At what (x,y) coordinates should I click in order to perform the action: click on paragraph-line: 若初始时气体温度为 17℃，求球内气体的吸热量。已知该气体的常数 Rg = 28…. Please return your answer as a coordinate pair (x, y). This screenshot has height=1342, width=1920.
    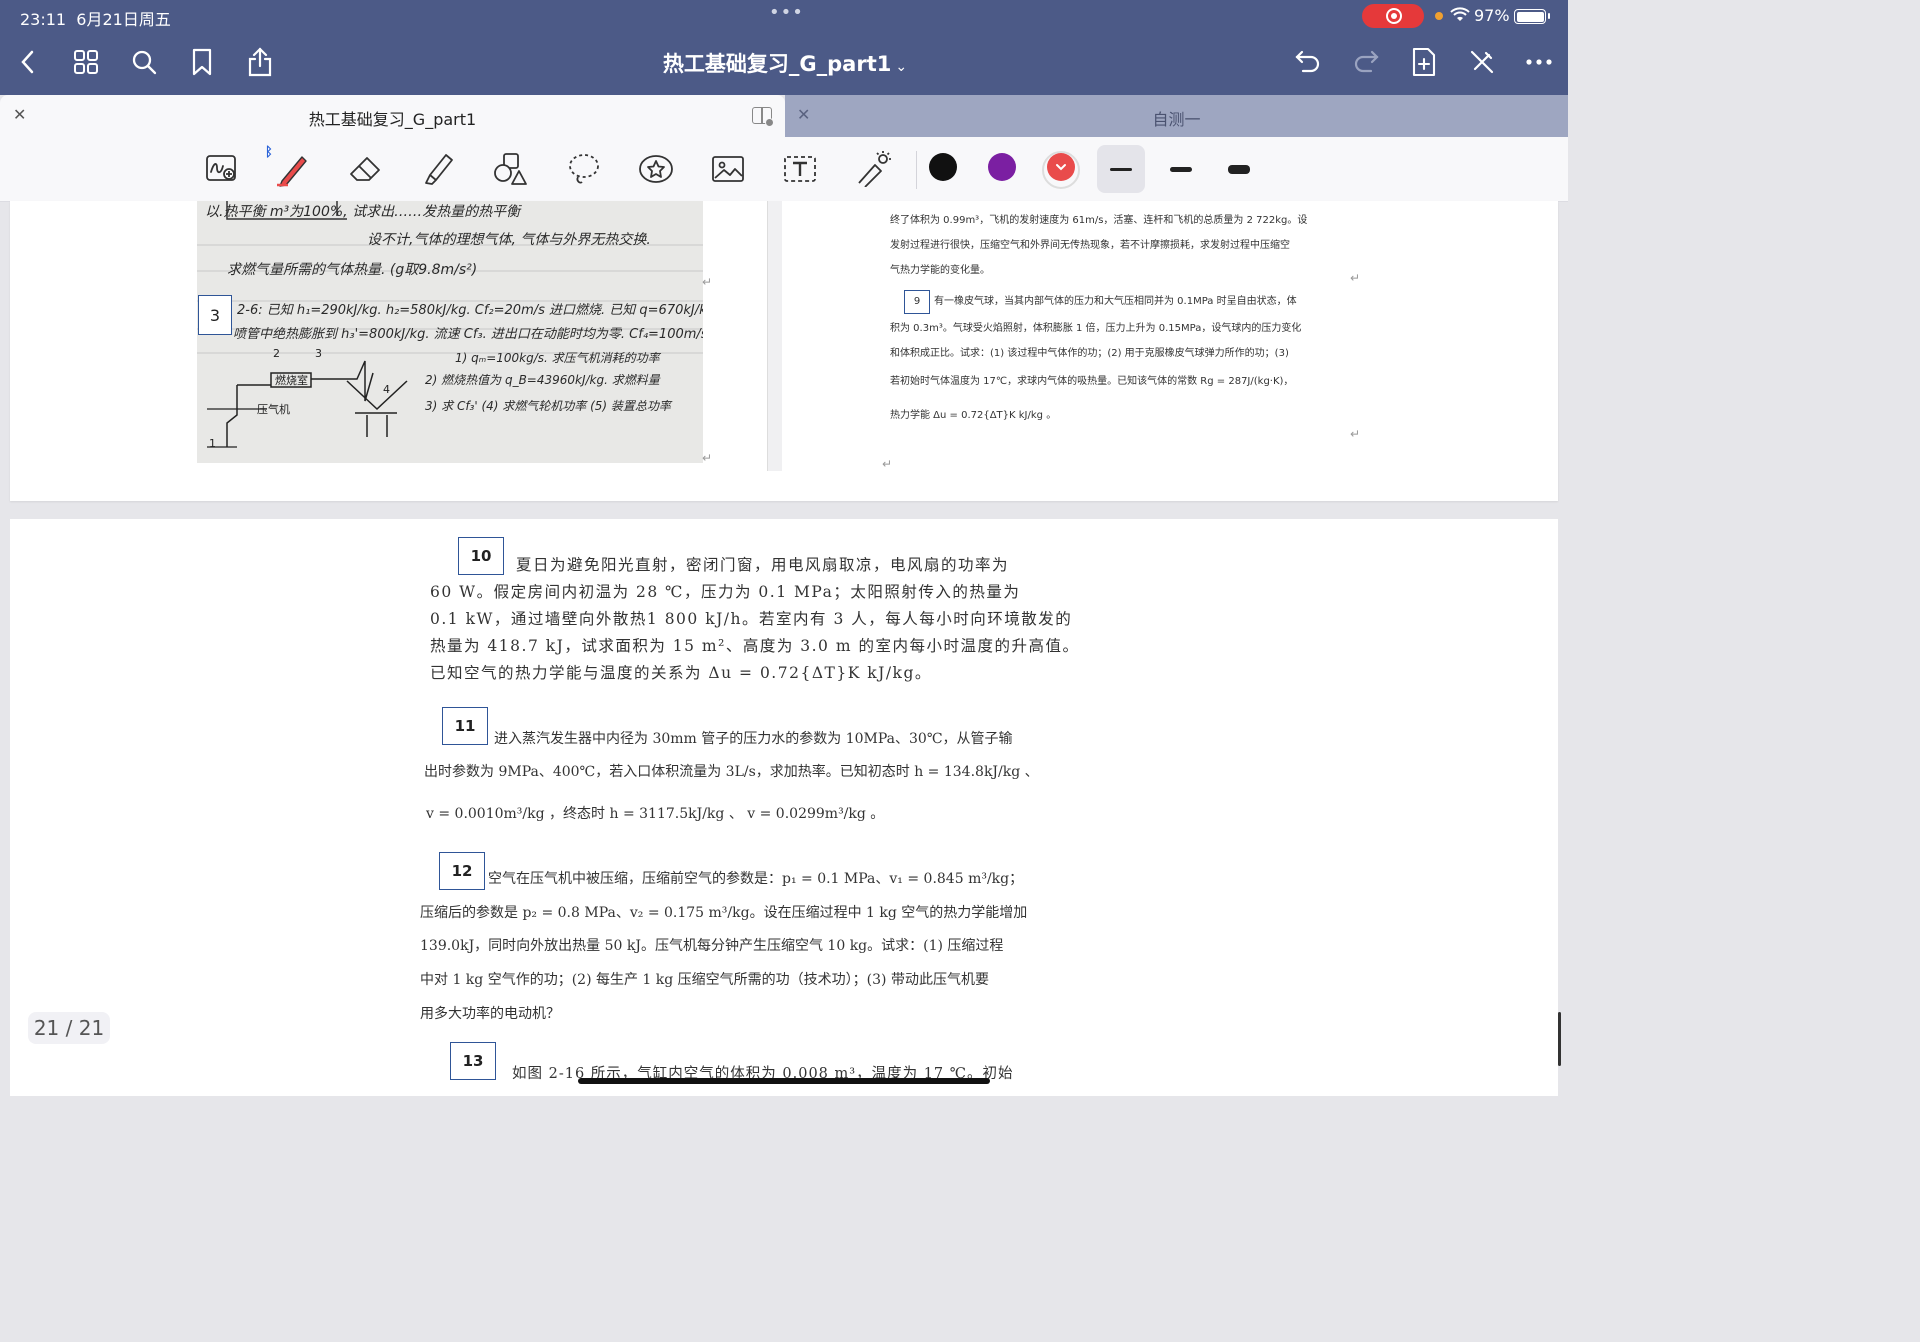
    Looking at the image, I should click on (1092, 381).